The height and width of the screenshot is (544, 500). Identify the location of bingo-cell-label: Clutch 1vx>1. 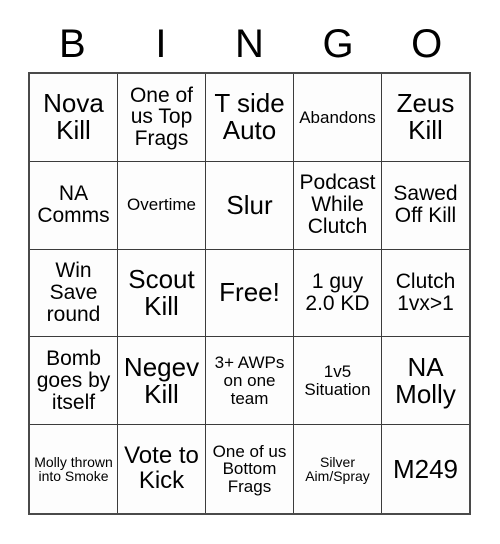
(425, 292).